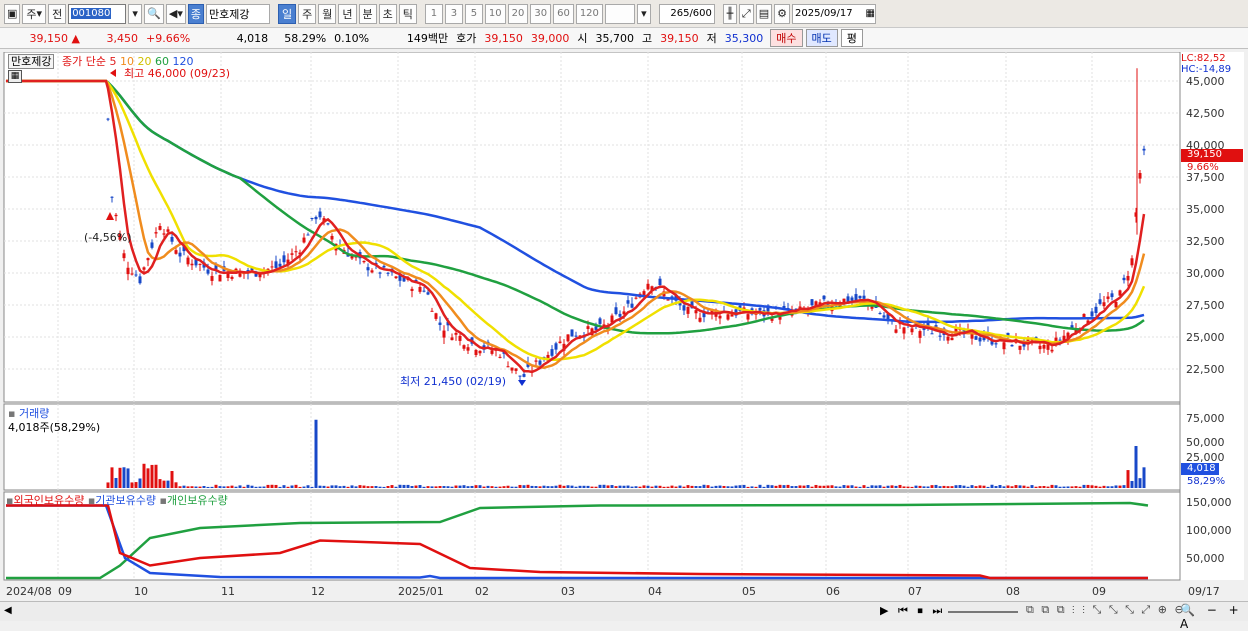 This screenshot has width=1248, height=631. Describe the element at coordinates (195, 13) in the screenshot. I see `type-badge: 종` at that location.